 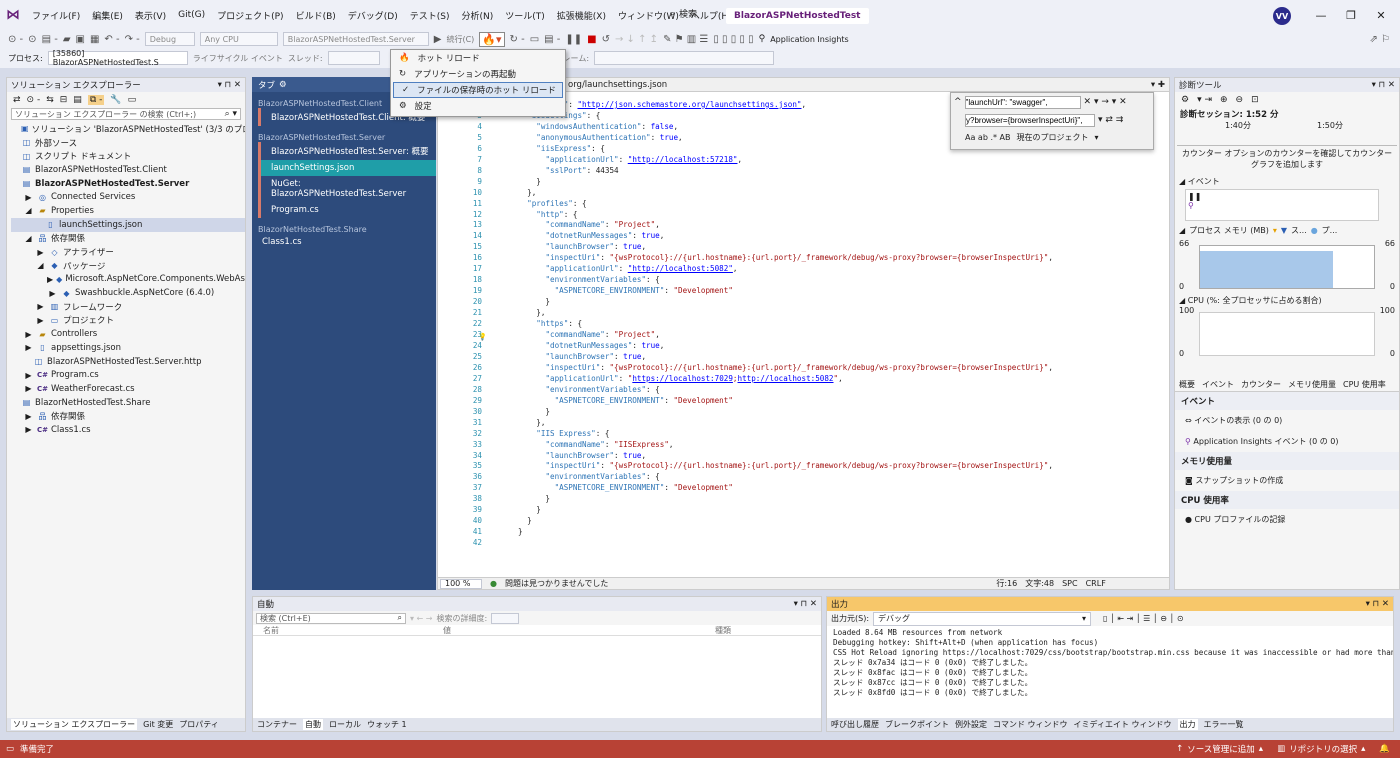 What do you see at coordinates (1287, 519) in the screenshot?
I see `record-cpu-button: ● CPU プロファイルの記録` at bounding box center [1287, 519].